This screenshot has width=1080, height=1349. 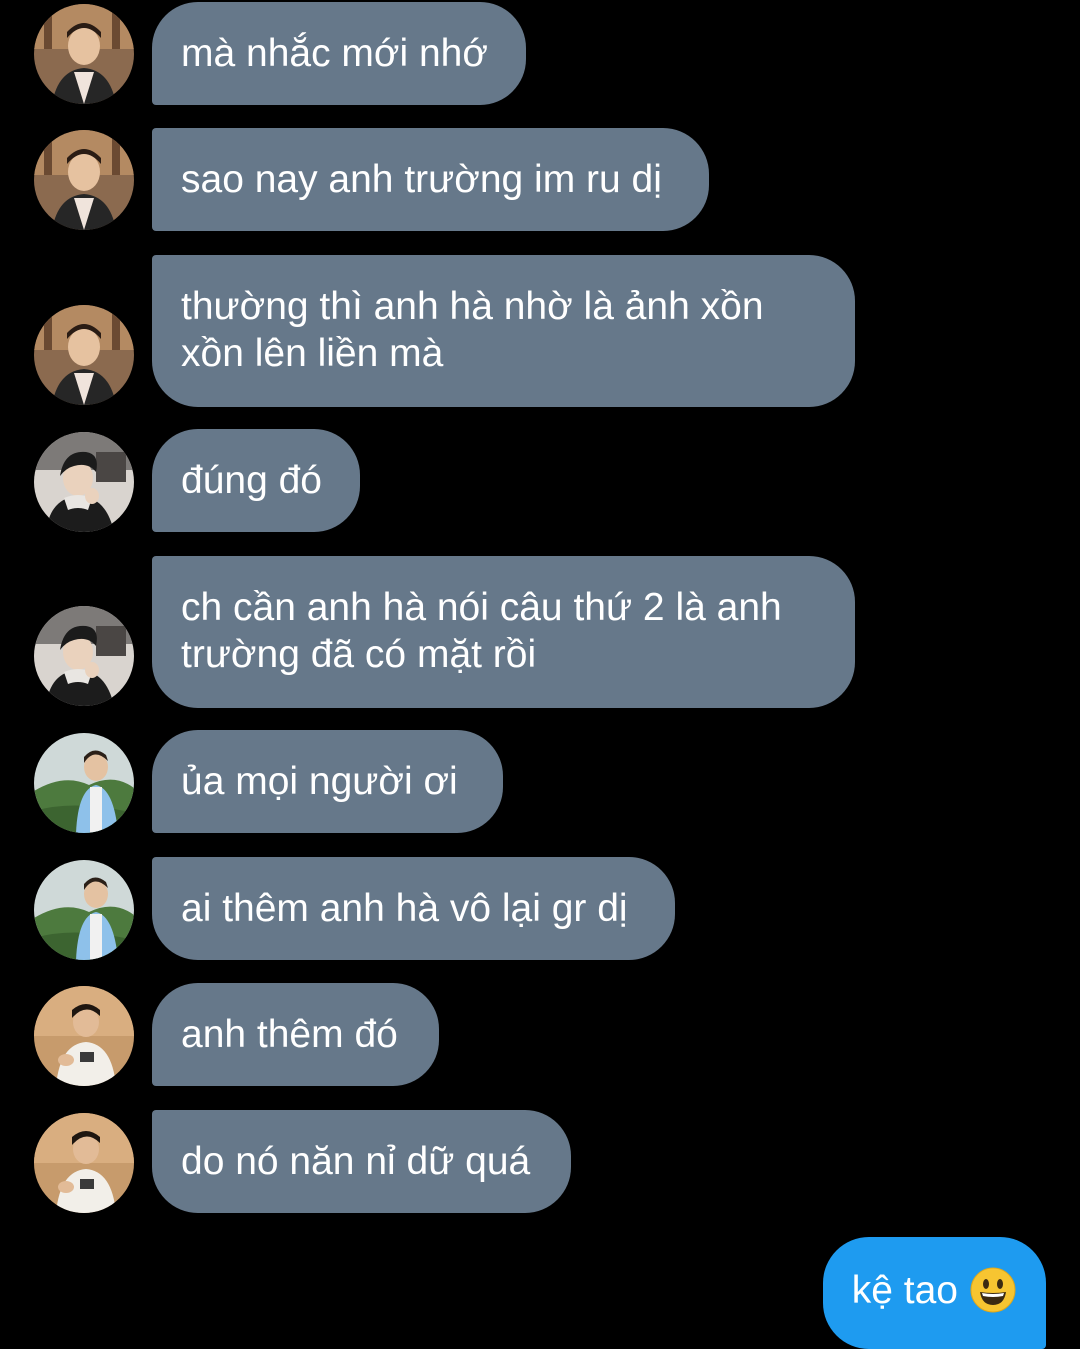 I want to click on outgoing-message-bubble: kệ tao, so click(x=934, y=1293).